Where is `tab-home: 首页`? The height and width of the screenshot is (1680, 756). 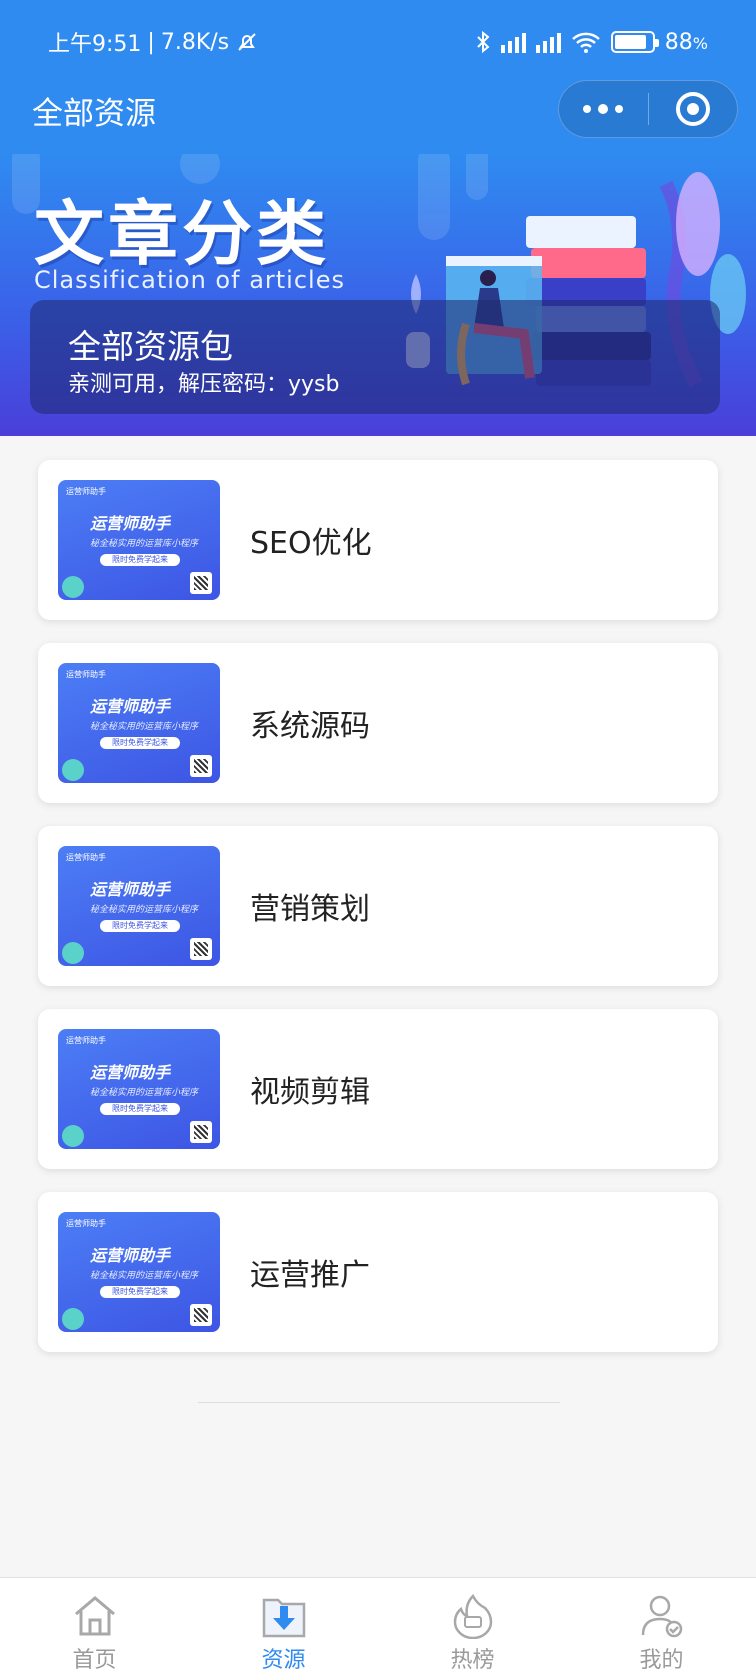
tab-home: 首页 is located at coordinates (94, 1629).